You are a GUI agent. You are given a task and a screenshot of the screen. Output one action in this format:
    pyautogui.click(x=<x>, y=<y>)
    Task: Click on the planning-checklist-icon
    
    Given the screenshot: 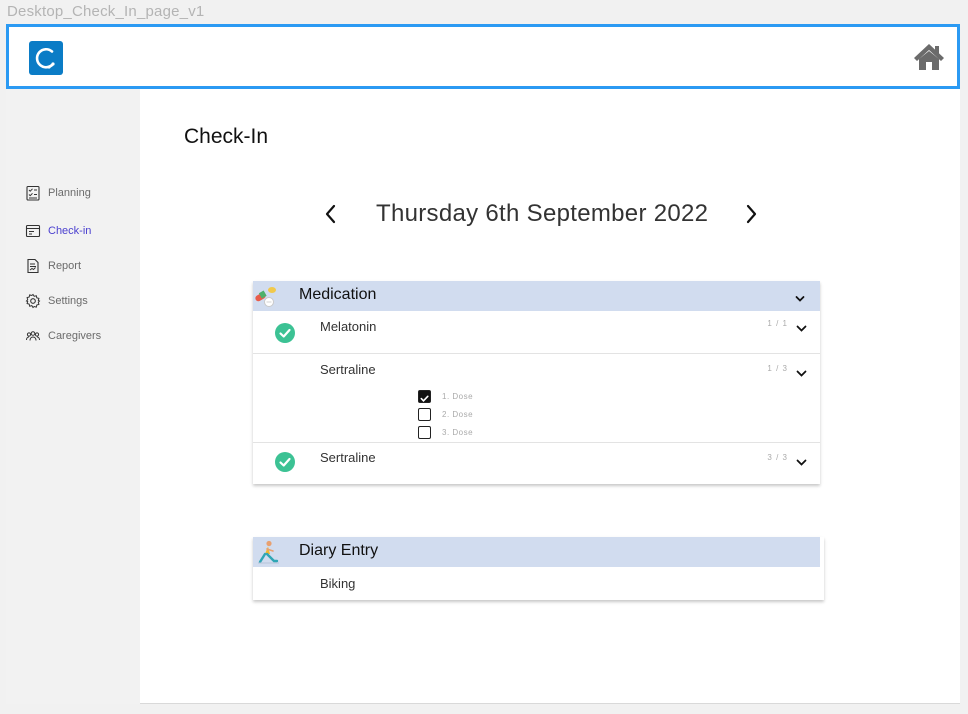 What is the action you would take?
    pyautogui.click(x=33, y=193)
    